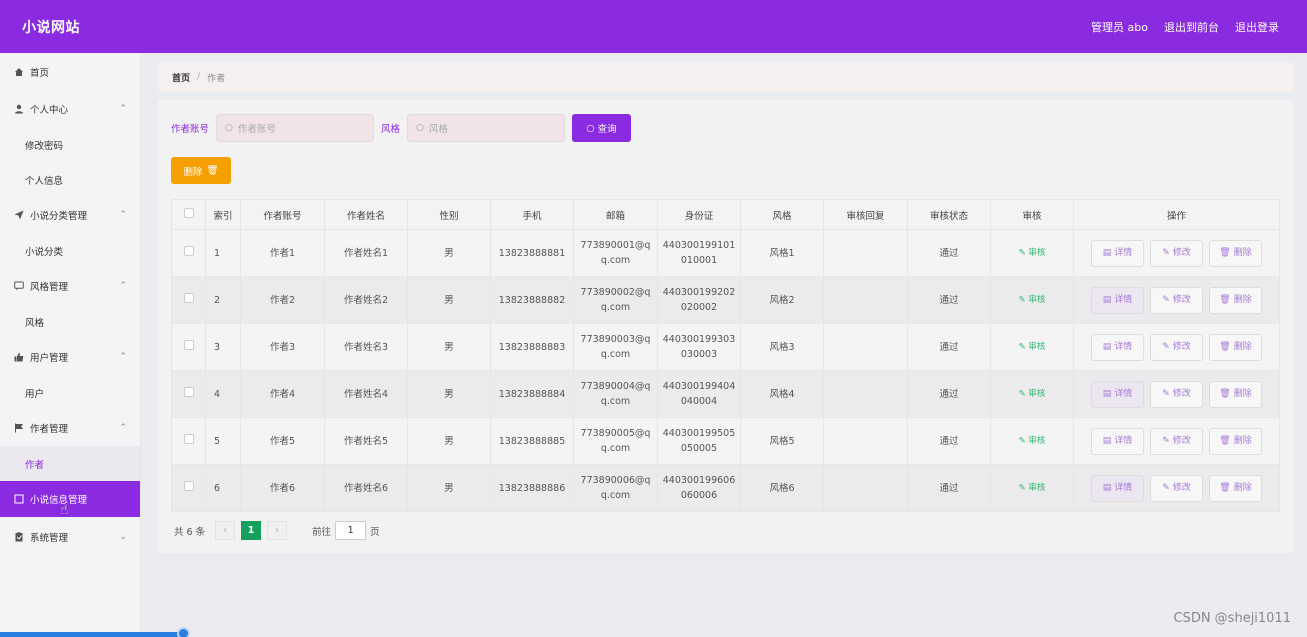  What do you see at coordinates (486, 128) in the screenshot?
I see `style-search-input: ○ 风格` at bounding box center [486, 128].